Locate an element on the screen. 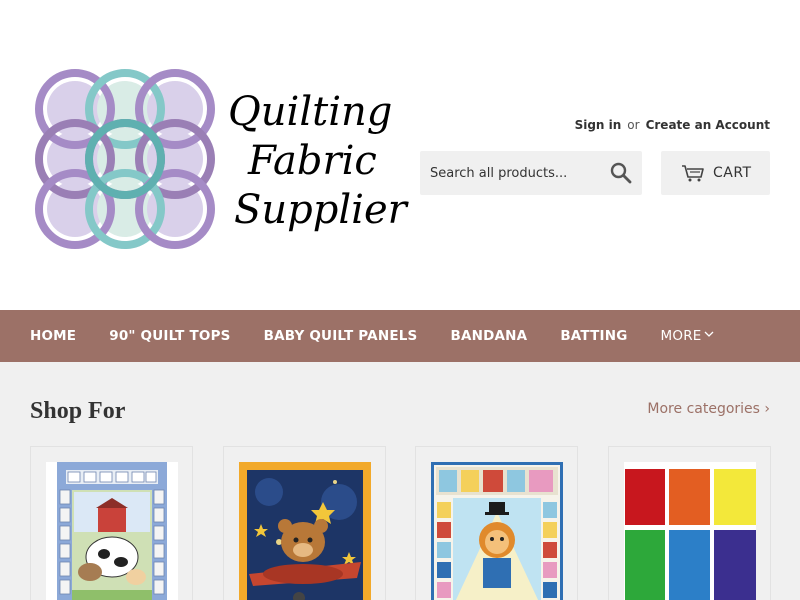 This screenshot has width=800, height=600. cart-icon is located at coordinates (693, 173).